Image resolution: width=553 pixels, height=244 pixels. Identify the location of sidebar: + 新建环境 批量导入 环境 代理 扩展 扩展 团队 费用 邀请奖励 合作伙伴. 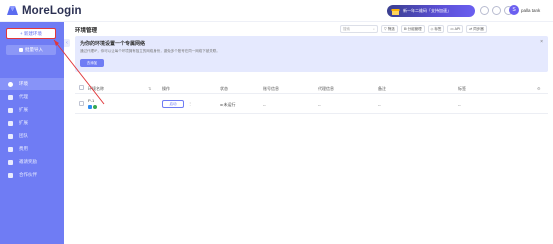
(32, 133).